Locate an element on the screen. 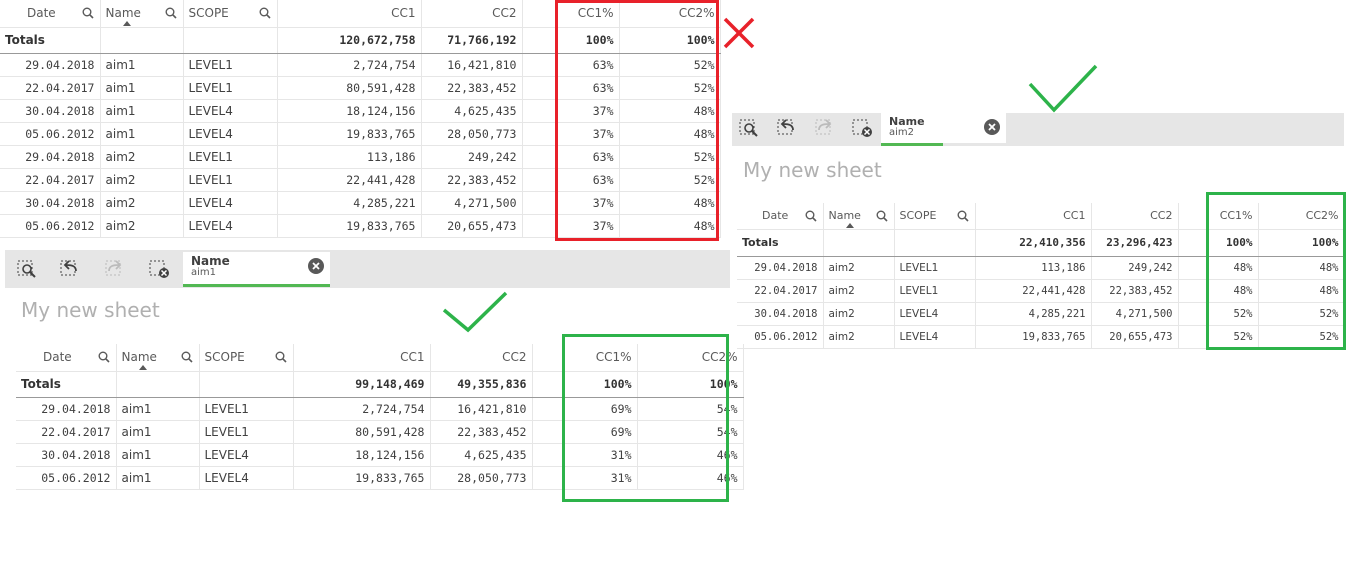 This screenshot has width=1353, height=567. cell-cc2: 4,271,500 is located at coordinates (472, 203).